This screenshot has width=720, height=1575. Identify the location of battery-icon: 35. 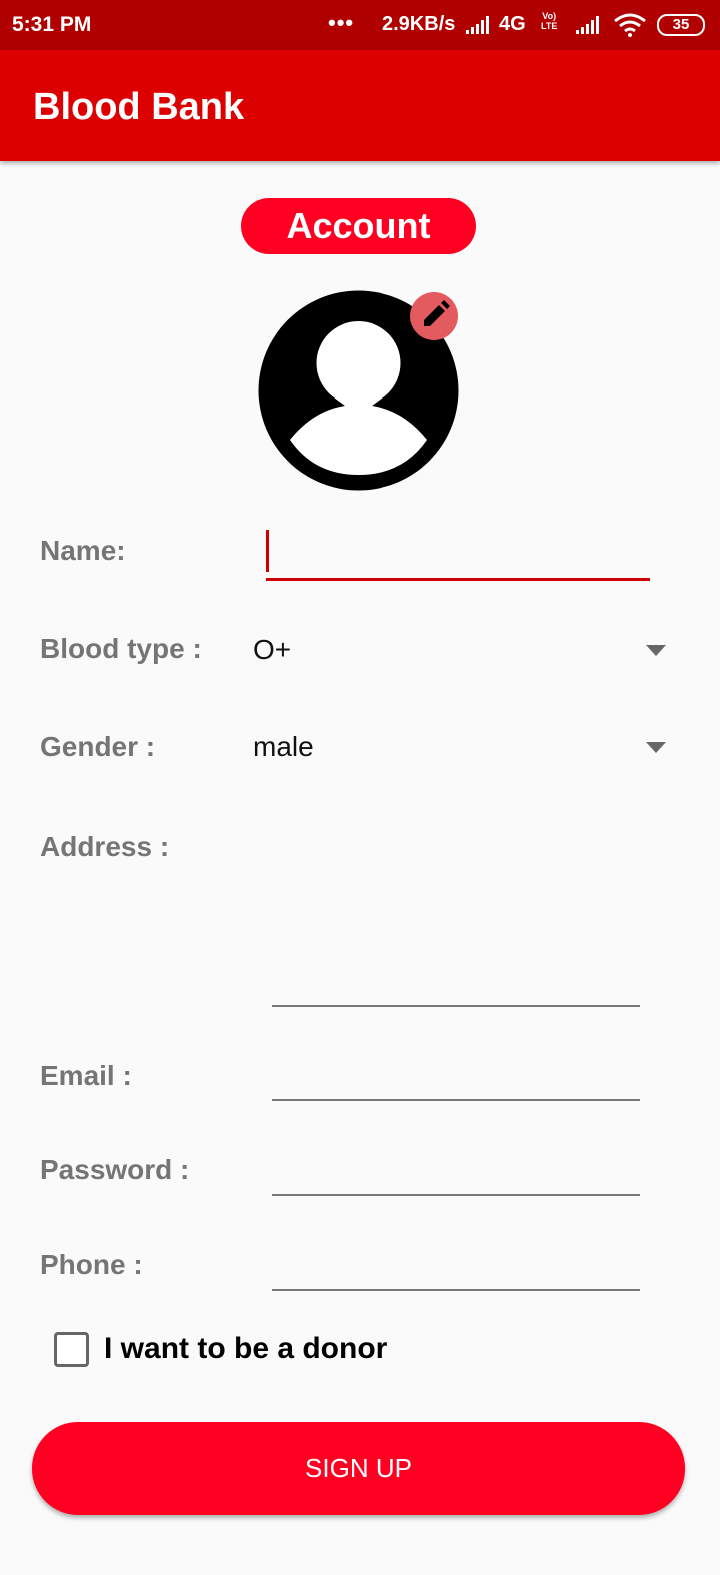
(681, 25).